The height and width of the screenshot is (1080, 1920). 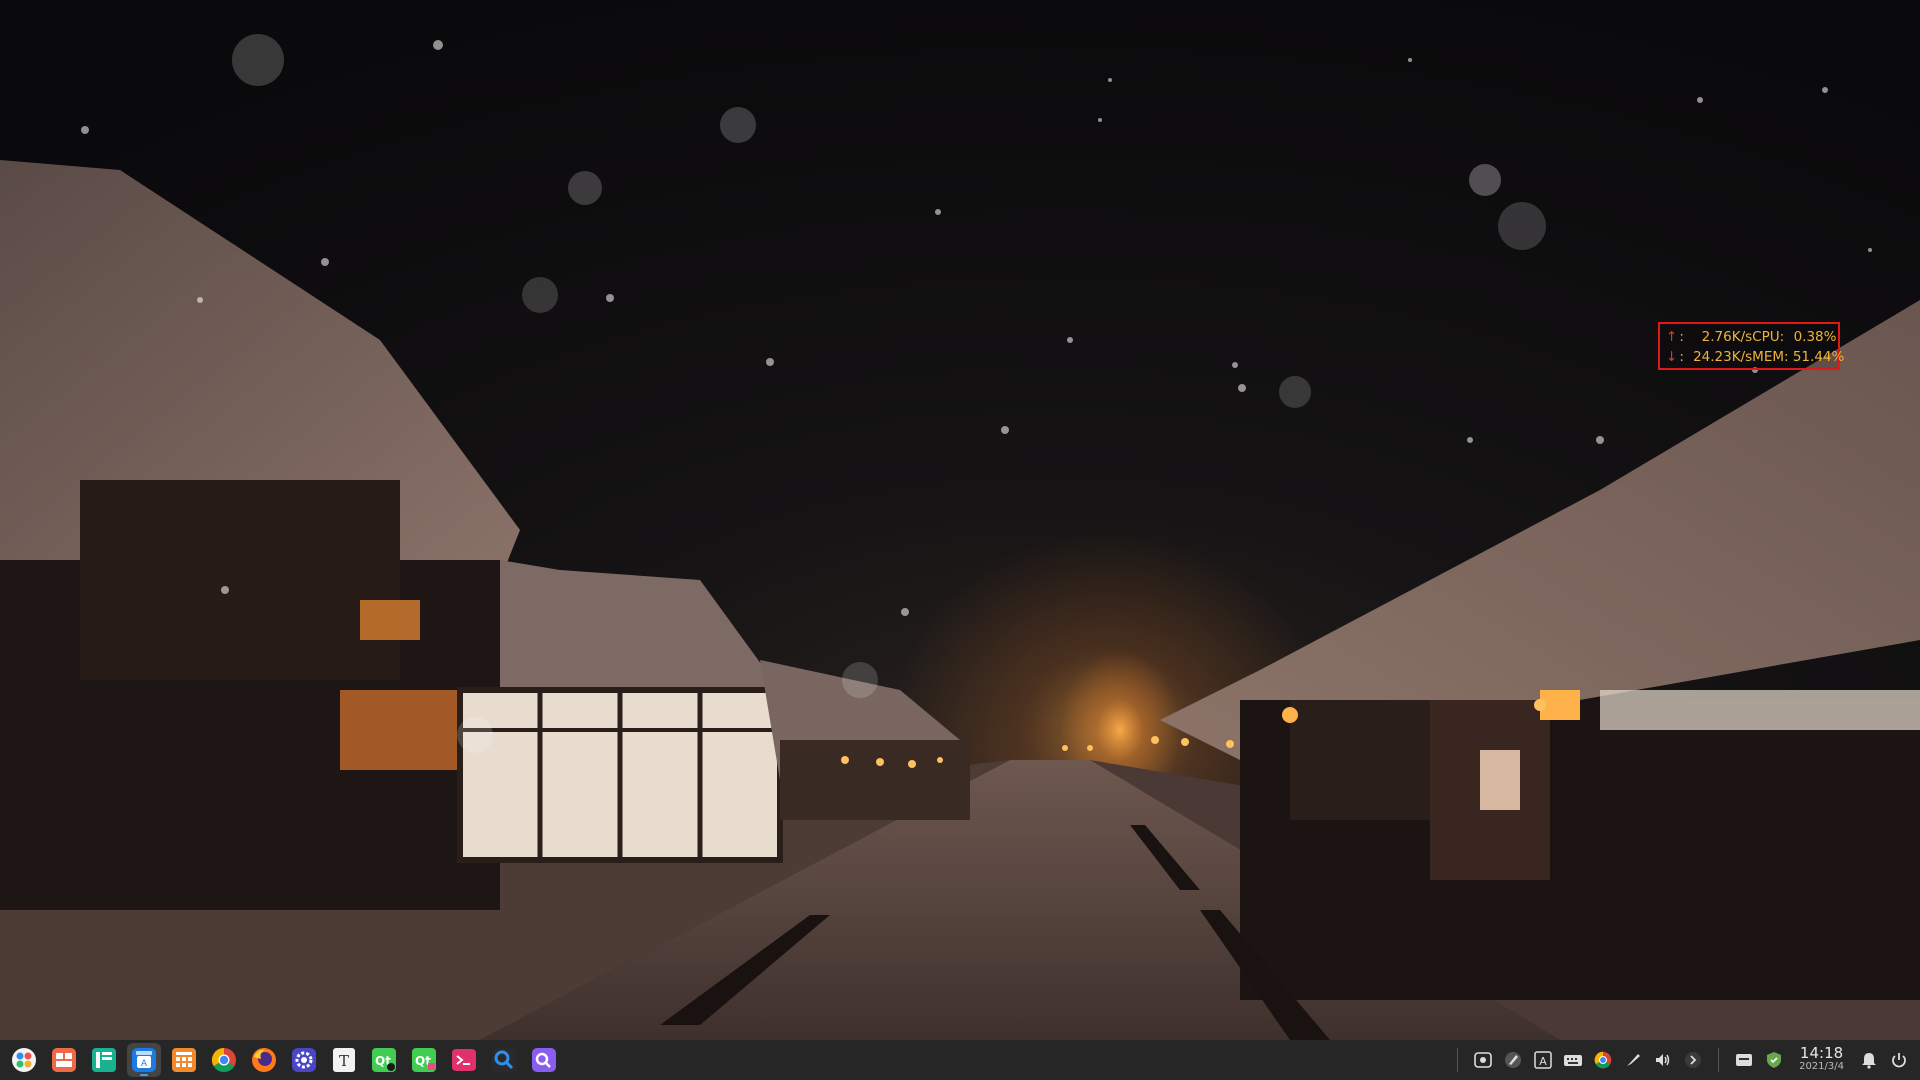 I want to click on desktop-icon, so click(x=104, y=1060).